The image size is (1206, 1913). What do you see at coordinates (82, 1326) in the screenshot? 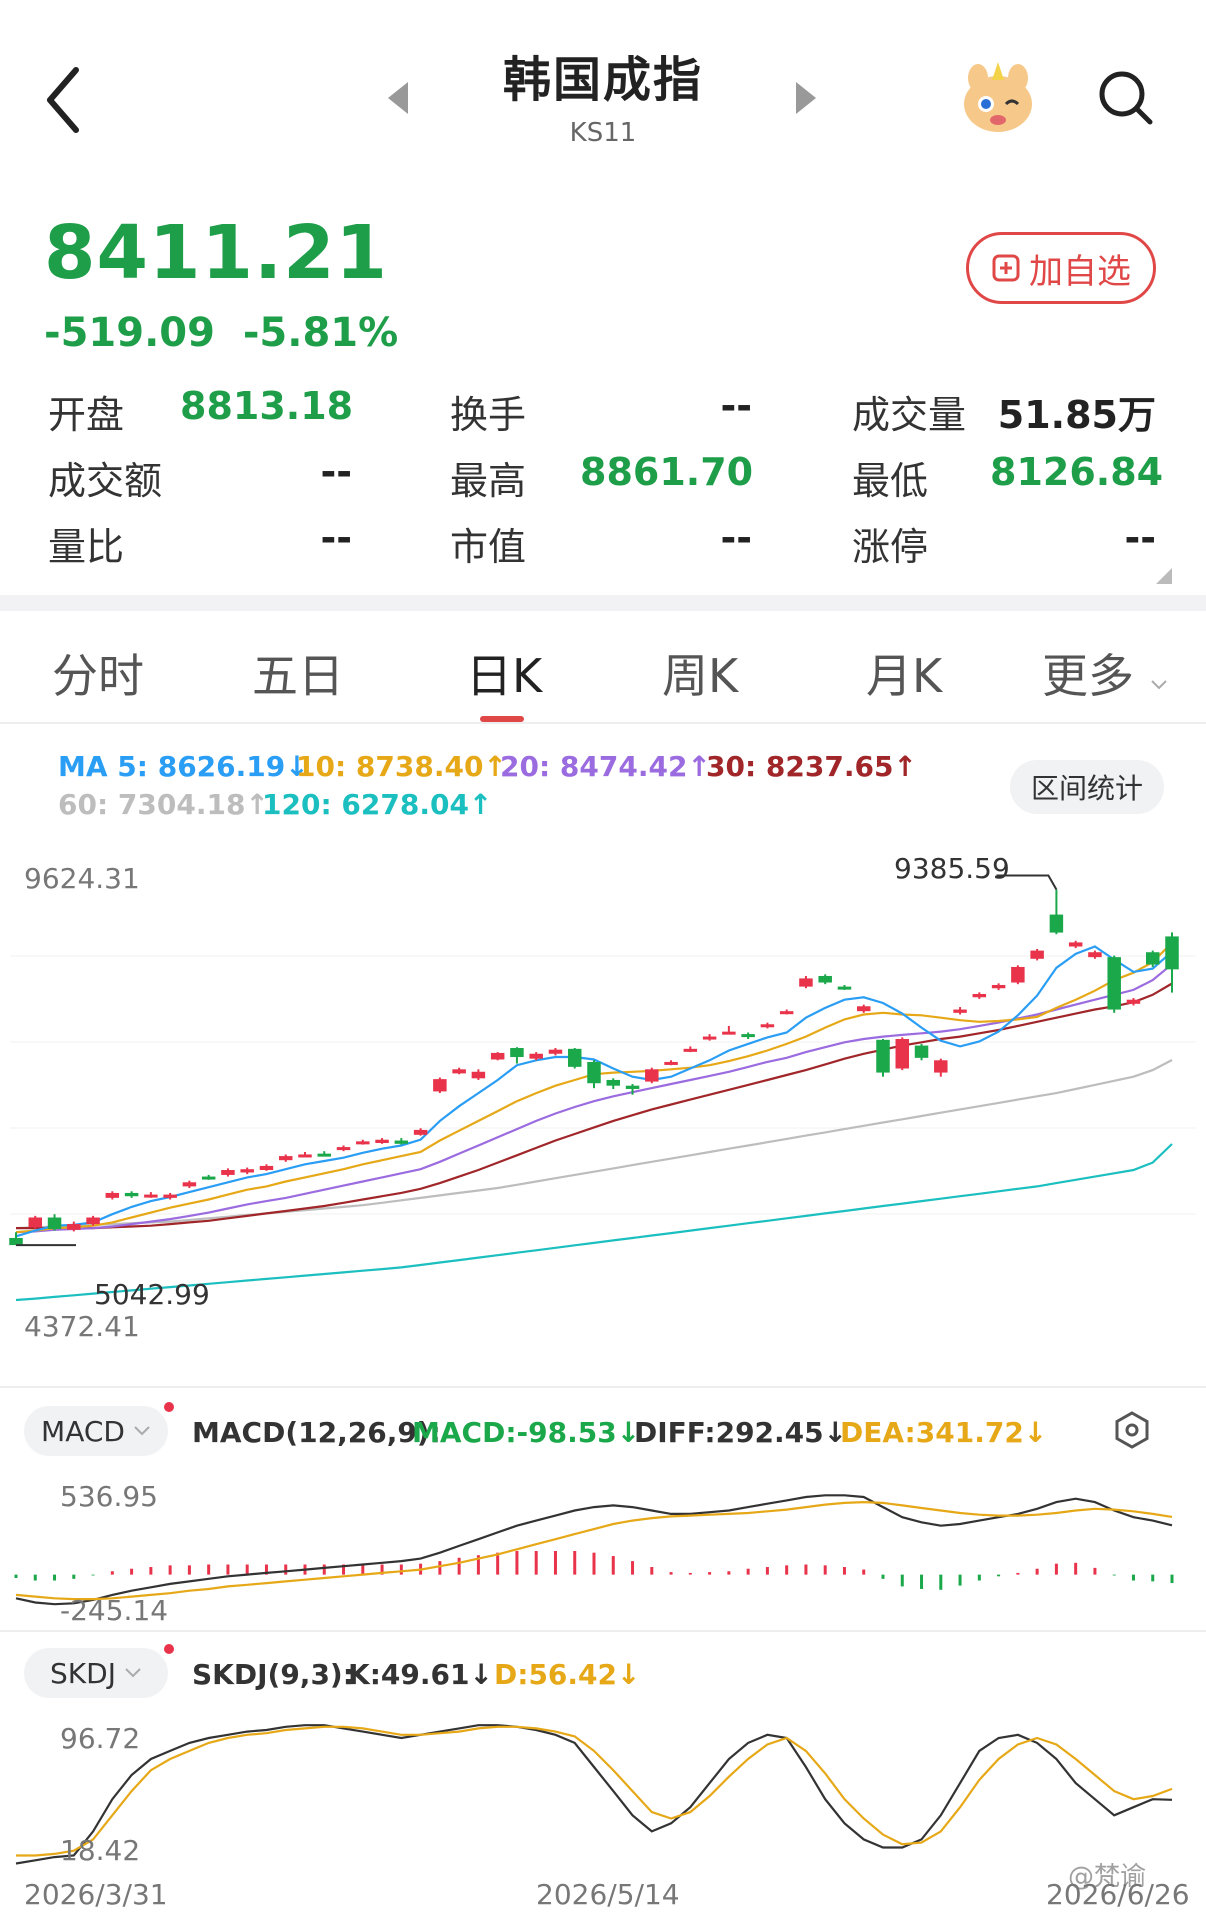
I see `y-axis-bottom-label: 4372.41` at bounding box center [82, 1326].